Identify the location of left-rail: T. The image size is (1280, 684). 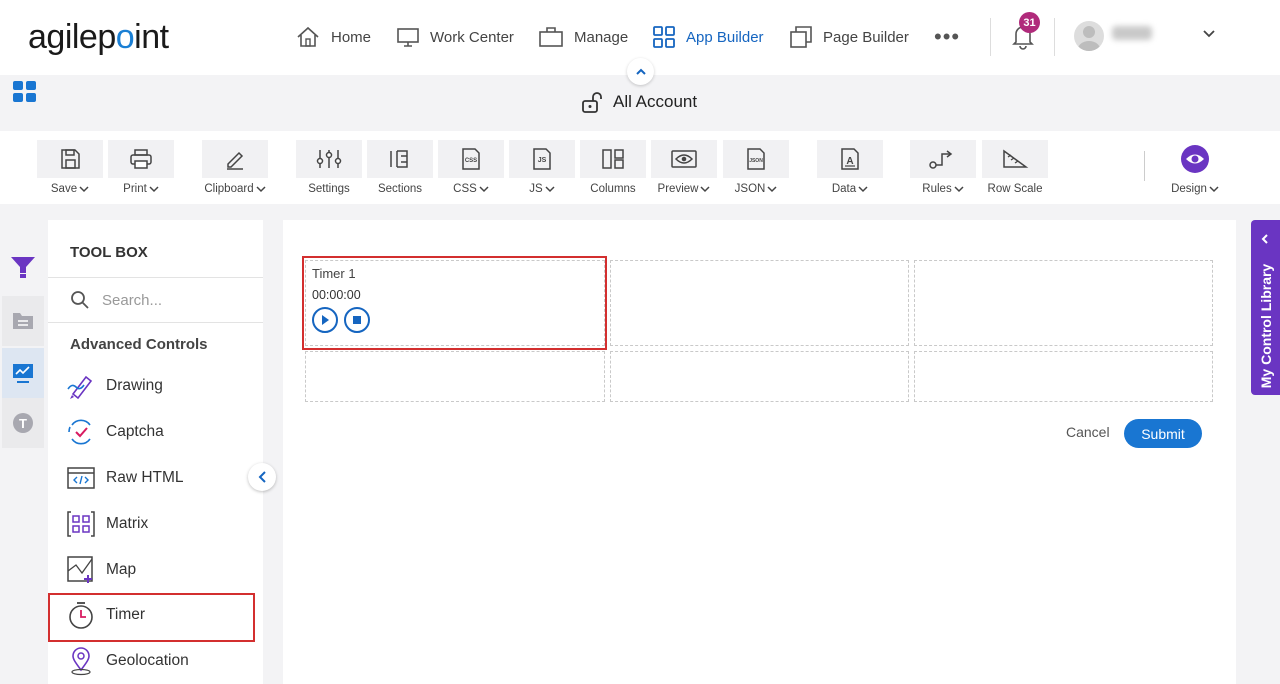
(23, 452).